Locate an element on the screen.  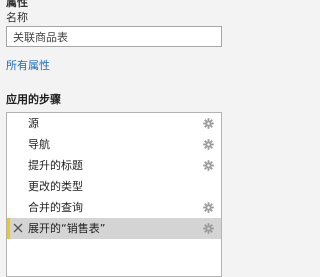
name-input is located at coordinates (114, 36).